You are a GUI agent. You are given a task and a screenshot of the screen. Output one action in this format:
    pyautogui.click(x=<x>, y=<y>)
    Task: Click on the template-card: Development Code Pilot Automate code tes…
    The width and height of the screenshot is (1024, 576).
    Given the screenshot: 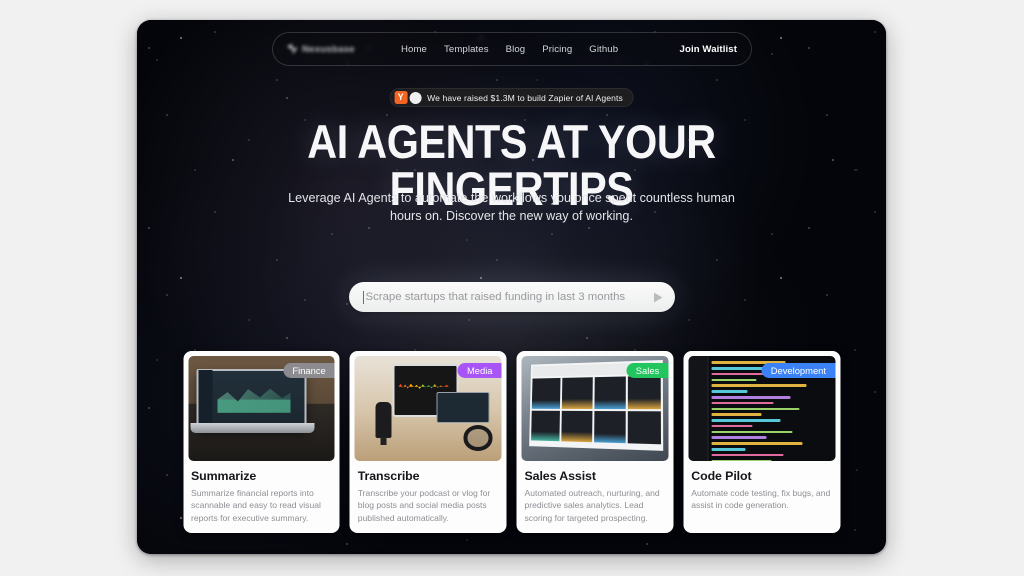 What is the action you would take?
    pyautogui.click(x=761, y=442)
    